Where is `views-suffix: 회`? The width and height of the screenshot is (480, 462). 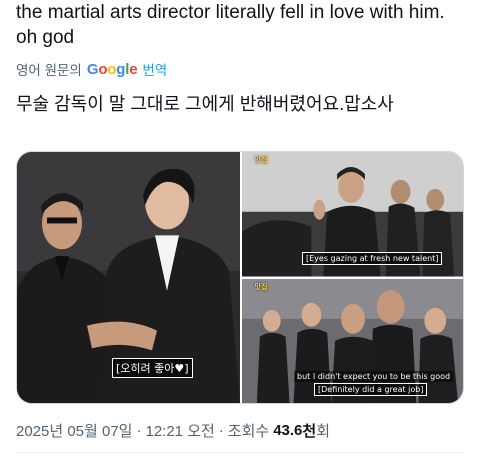 views-suffix: 회 is located at coordinates (323, 431).